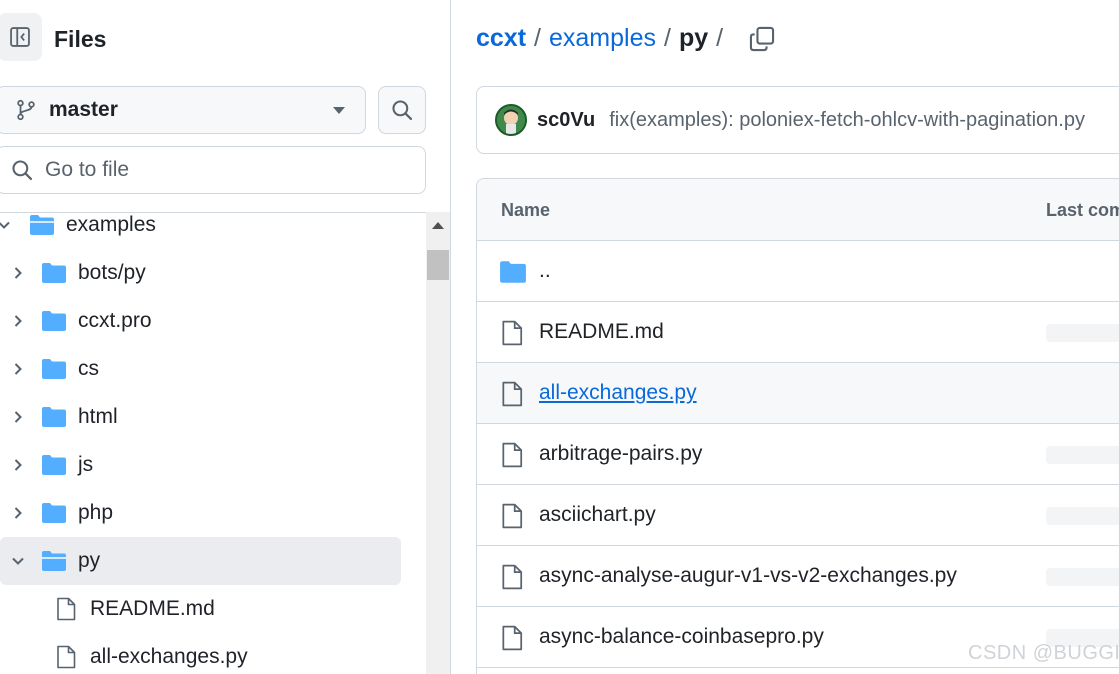  What do you see at coordinates (681, 637) in the screenshot?
I see `file-name: async-balance-coinbasepro.py` at bounding box center [681, 637].